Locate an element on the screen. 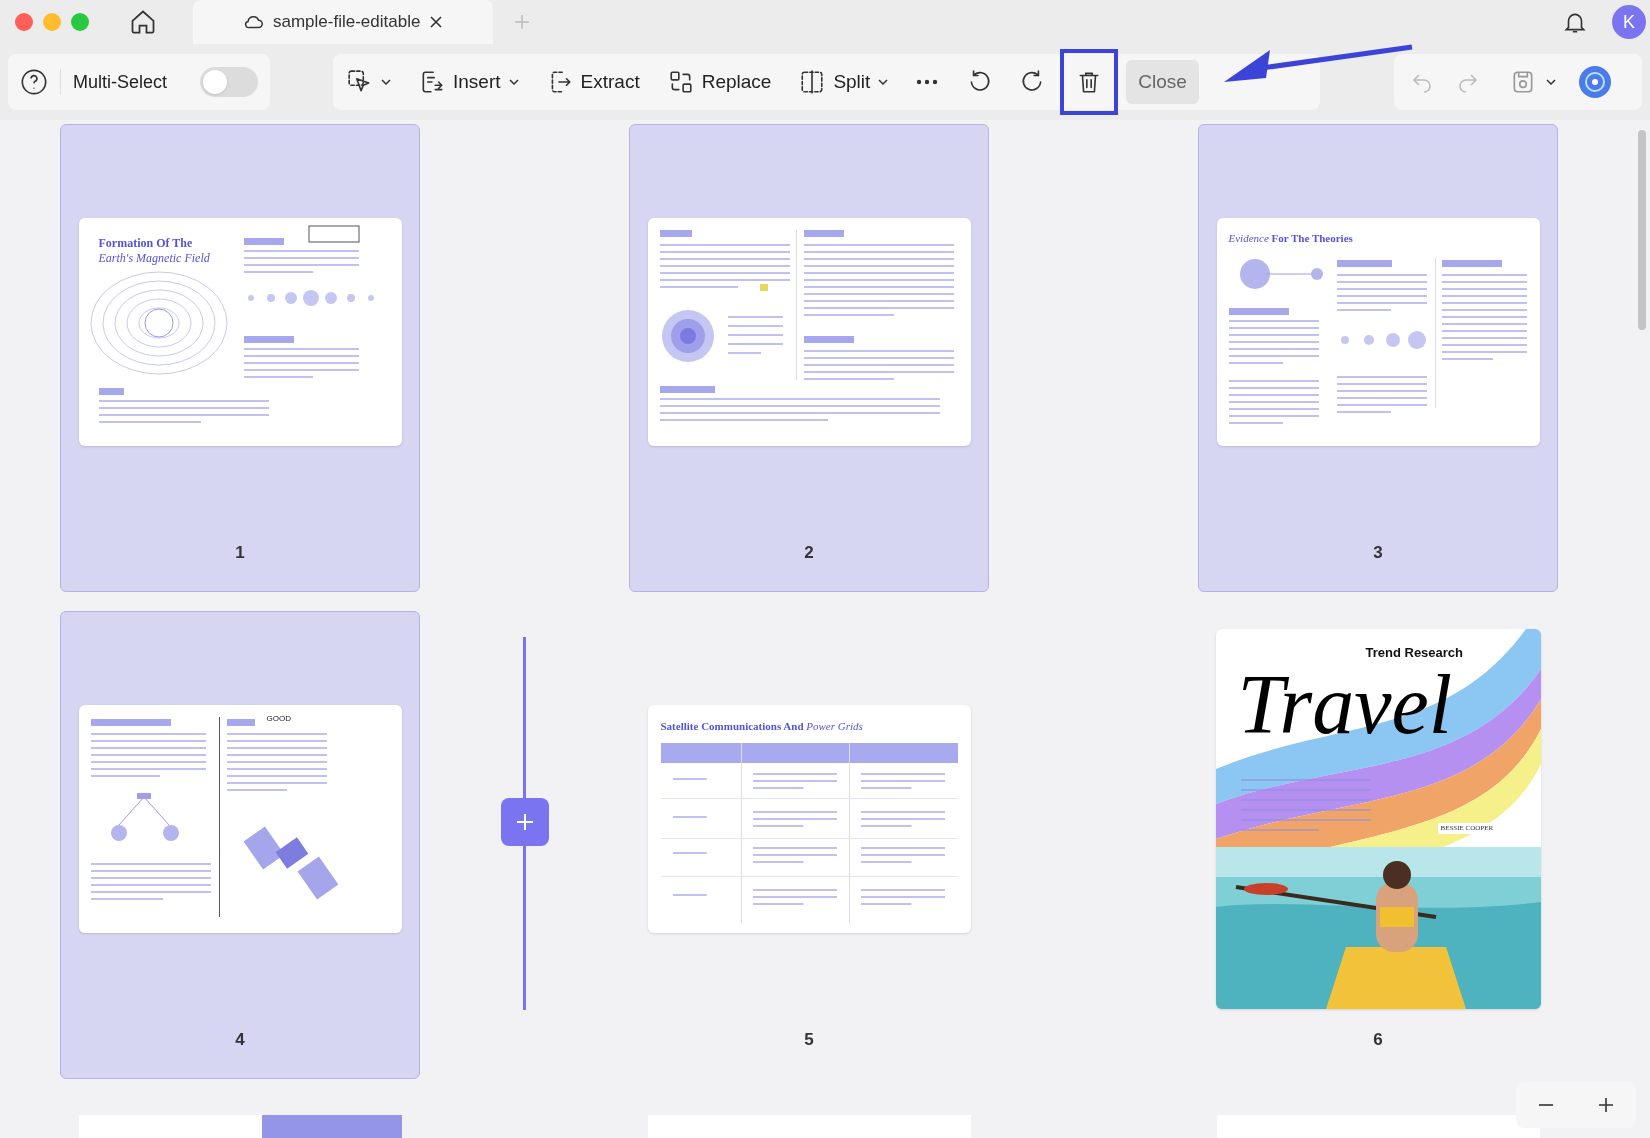 The width and height of the screenshot is (1650, 1138). page-thumbnail: GOOD is located at coordinates (240, 819).